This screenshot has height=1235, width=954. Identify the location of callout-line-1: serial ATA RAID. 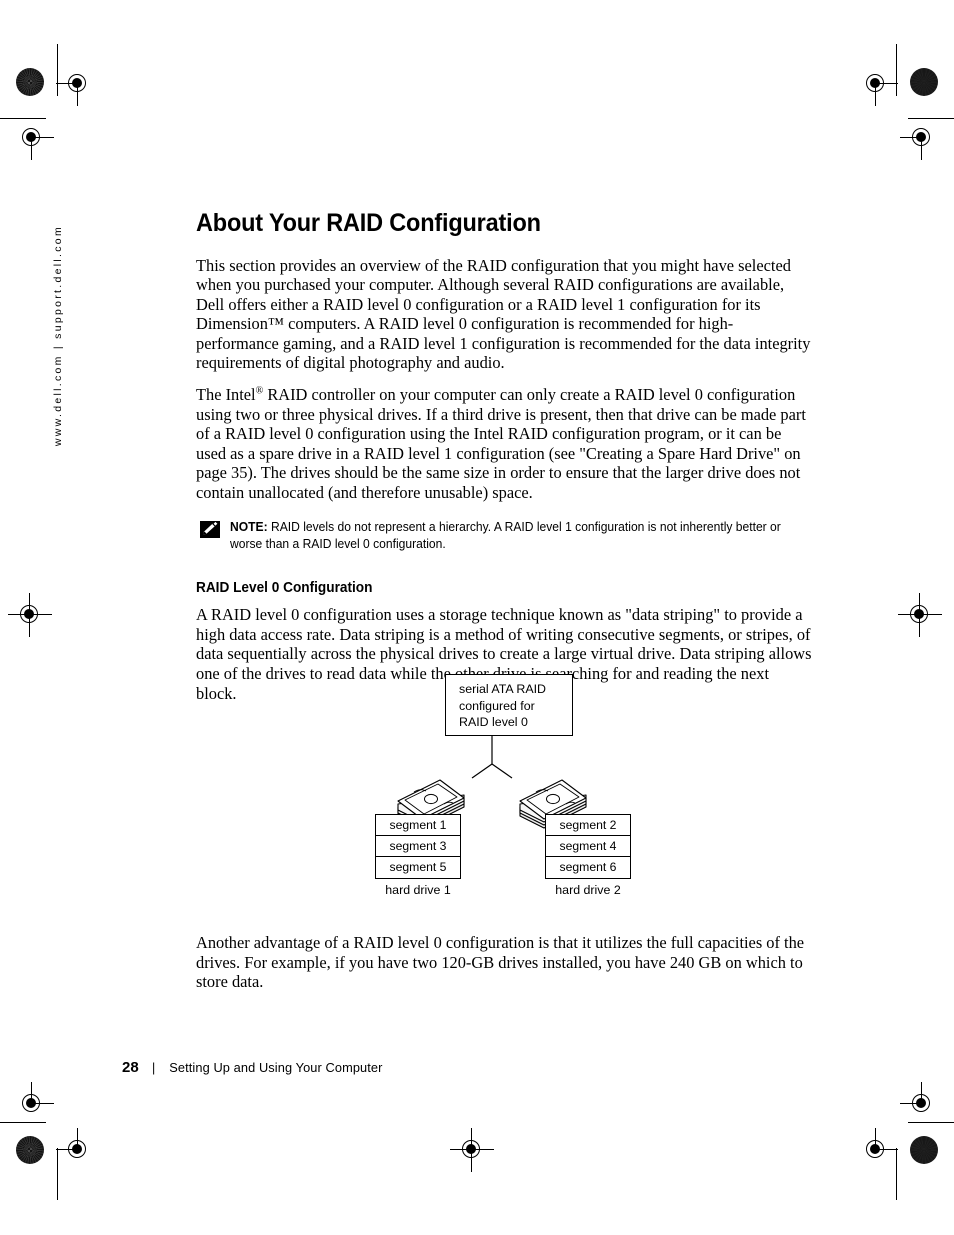
(502, 689).